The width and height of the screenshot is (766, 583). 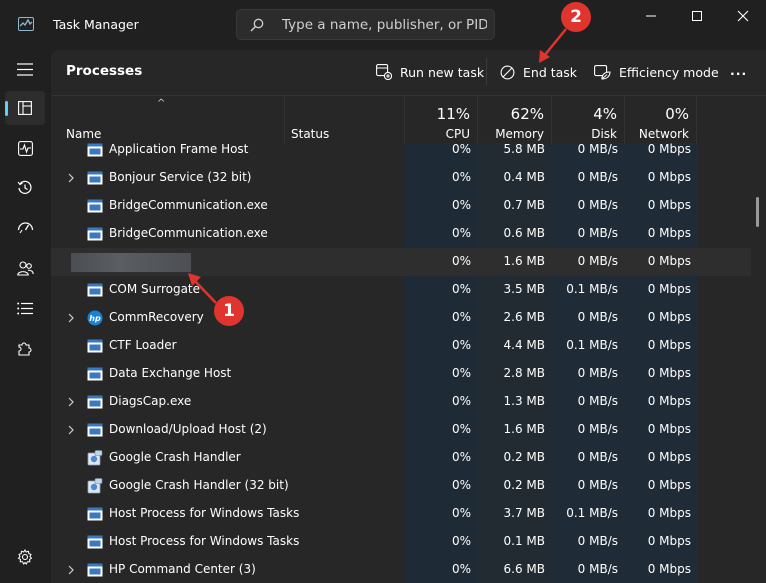 I want to click on gear-icon, so click(x=25, y=557).